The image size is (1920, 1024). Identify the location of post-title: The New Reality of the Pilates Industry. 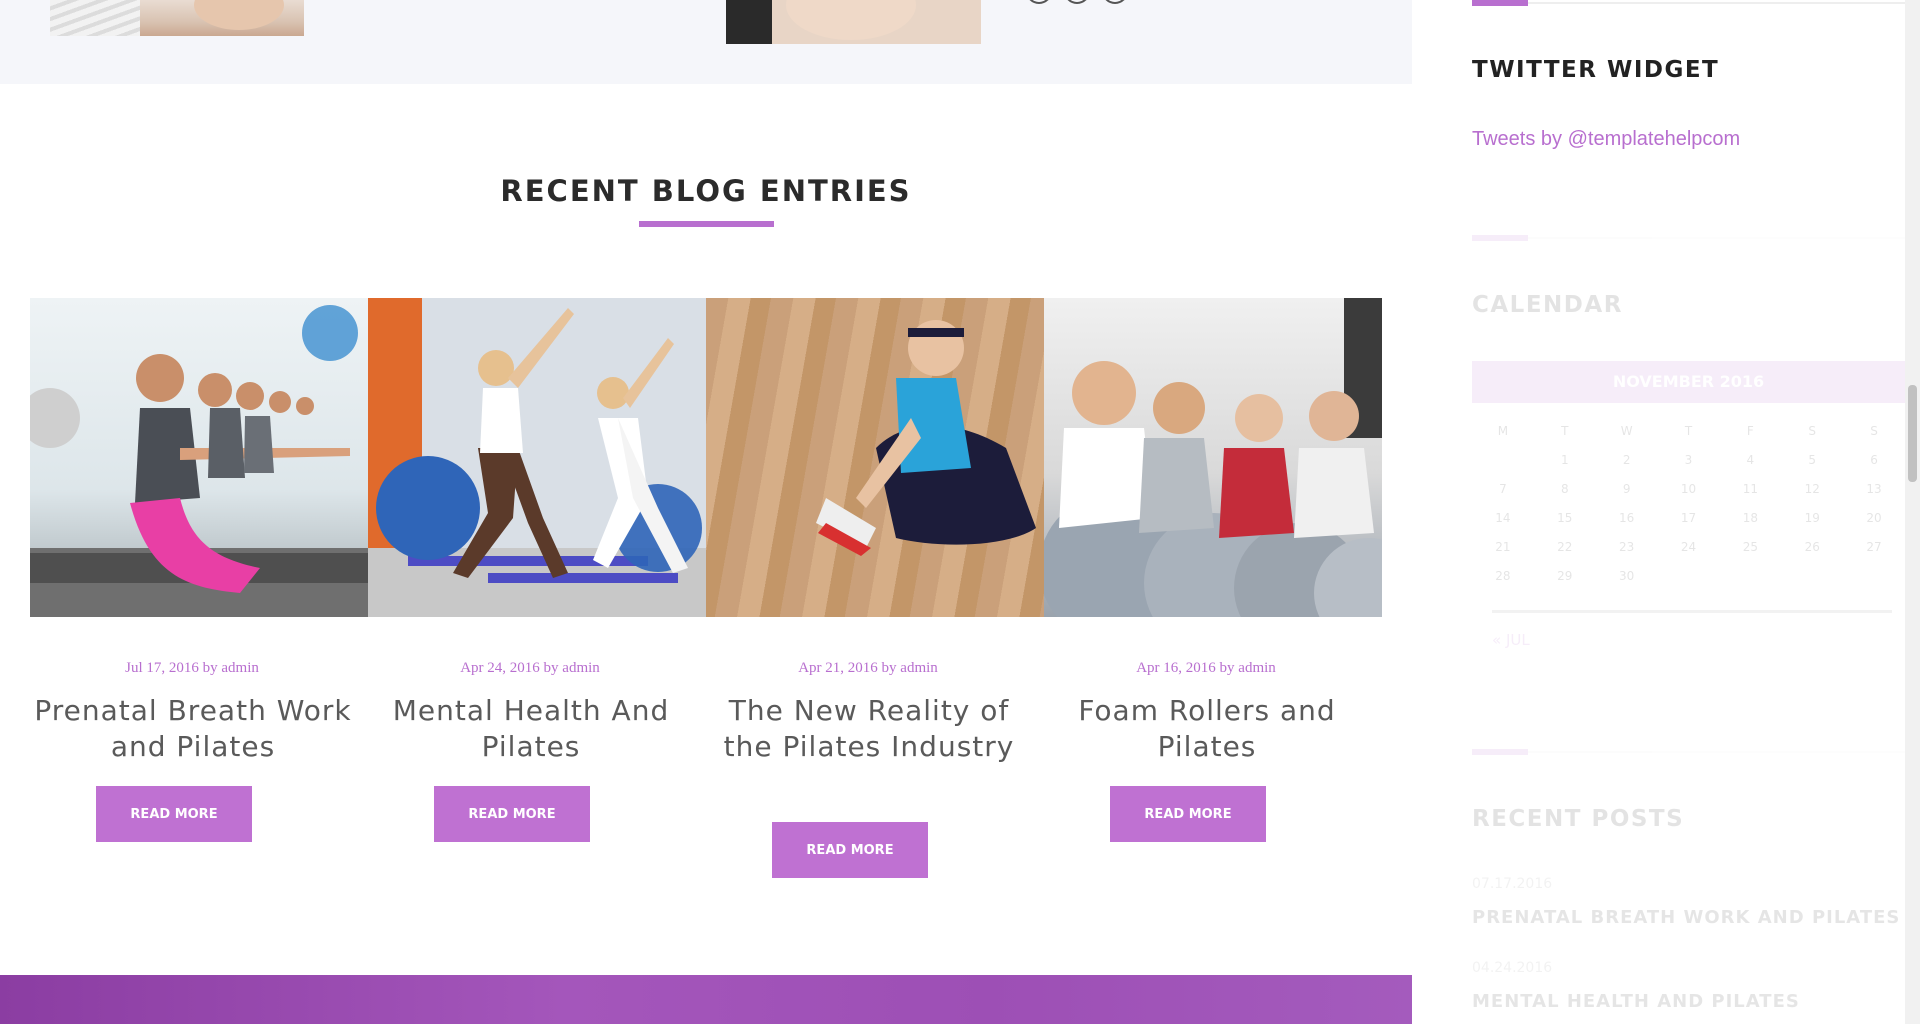
(875, 729).